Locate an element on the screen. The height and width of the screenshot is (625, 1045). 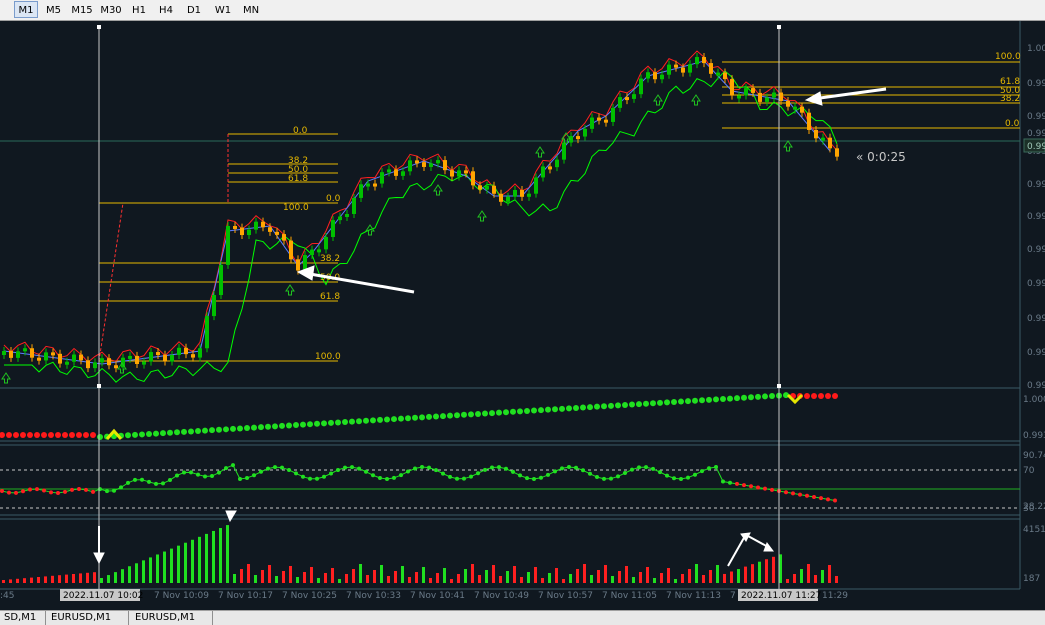
timeframe-button-w1: W1 is located at coordinates (223, 9).